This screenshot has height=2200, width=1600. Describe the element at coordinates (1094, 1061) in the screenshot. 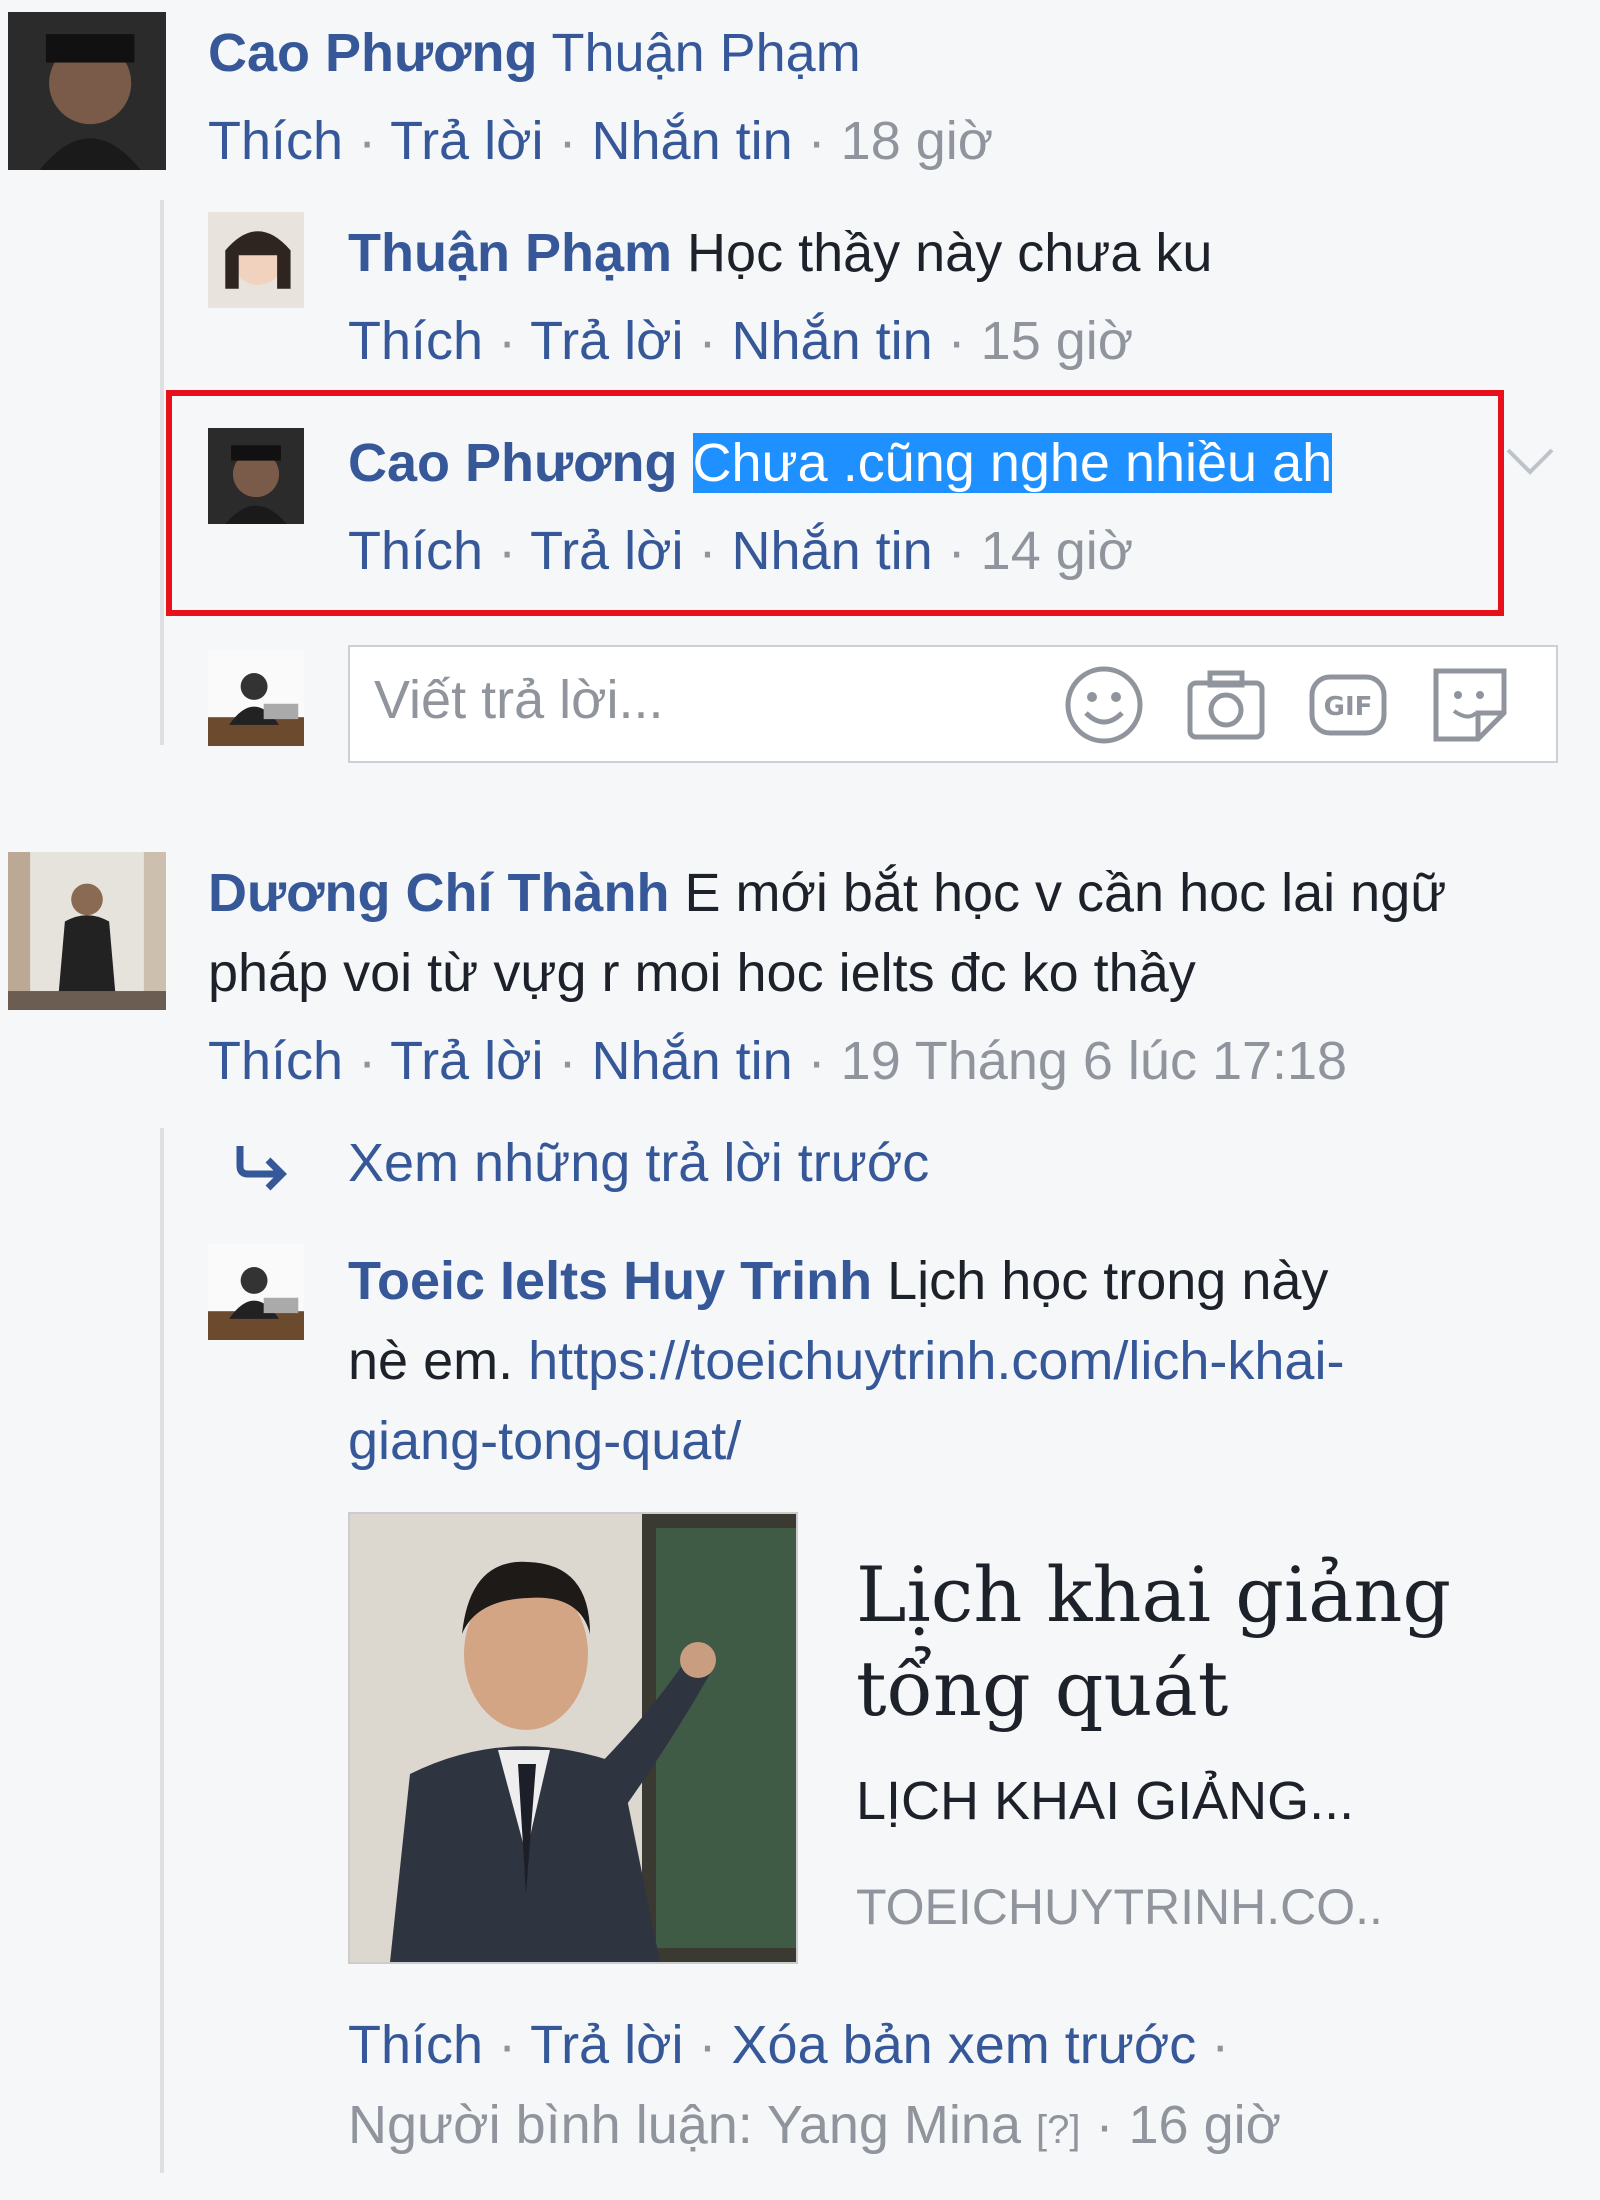

I see `timestamp: 19 Tháng 6 lúc 17:18` at that location.